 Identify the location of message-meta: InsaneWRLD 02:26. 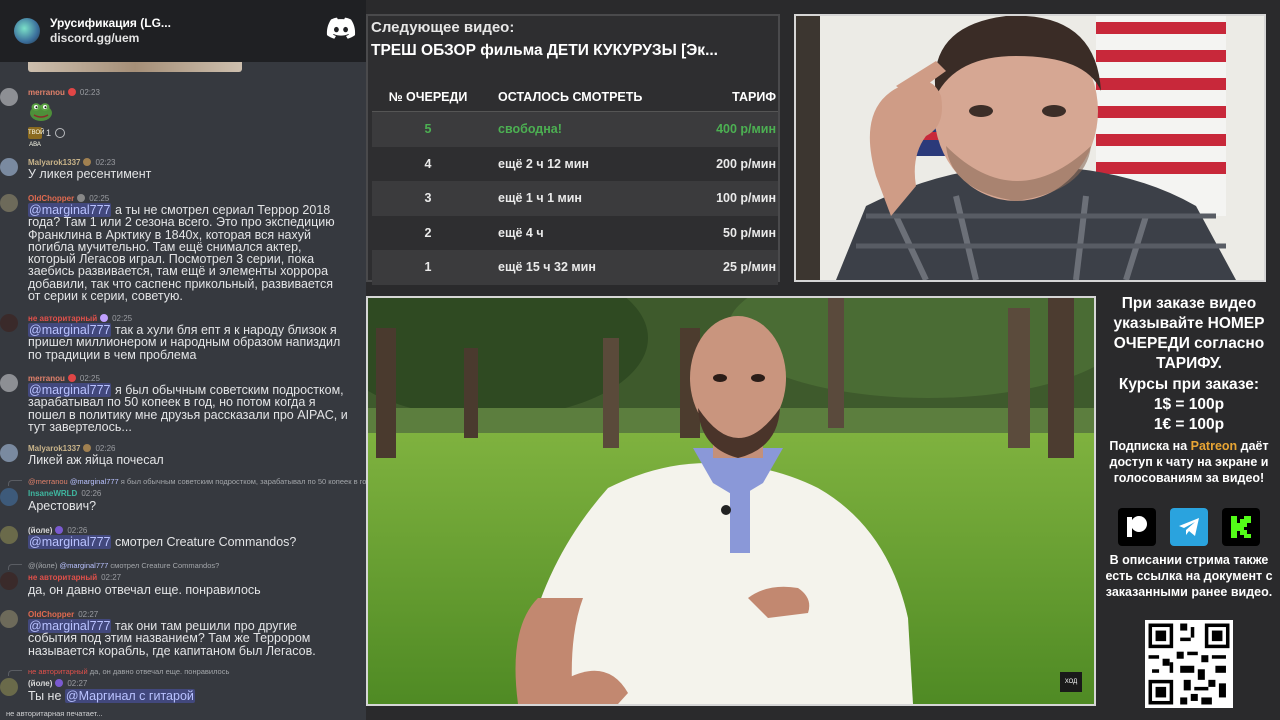
(64, 494).